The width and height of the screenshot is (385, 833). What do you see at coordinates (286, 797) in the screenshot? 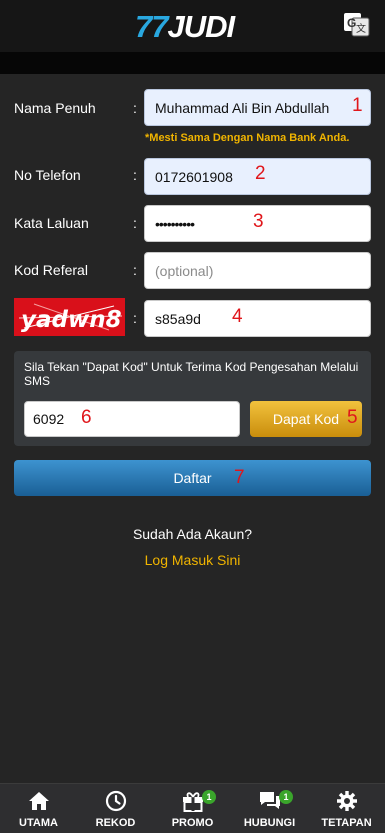
I see `hubungi-badge: 1` at bounding box center [286, 797].